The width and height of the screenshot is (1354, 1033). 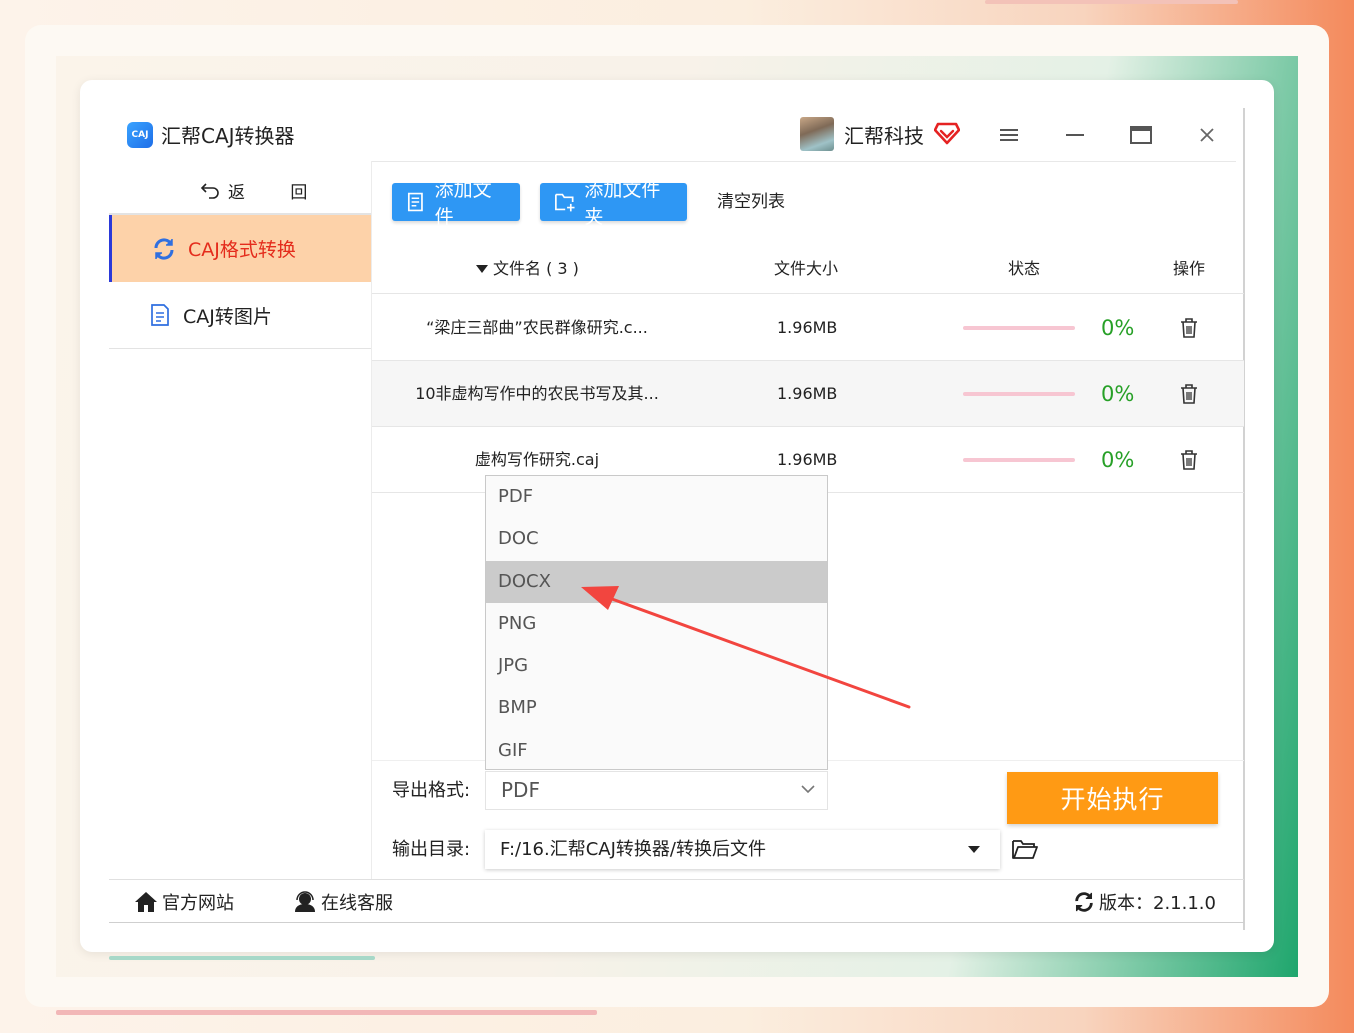 I want to click on export-format-select: PDF, so click(x=656, y=790).